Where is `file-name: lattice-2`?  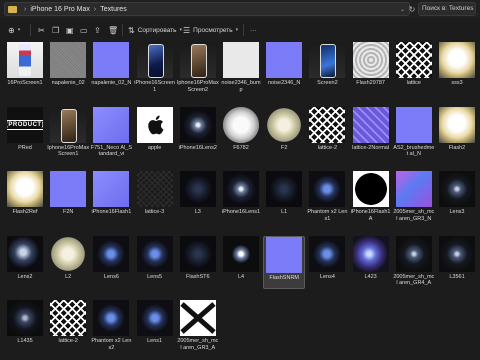 file-name: lattice-2 is located at coordinates (327, 147).